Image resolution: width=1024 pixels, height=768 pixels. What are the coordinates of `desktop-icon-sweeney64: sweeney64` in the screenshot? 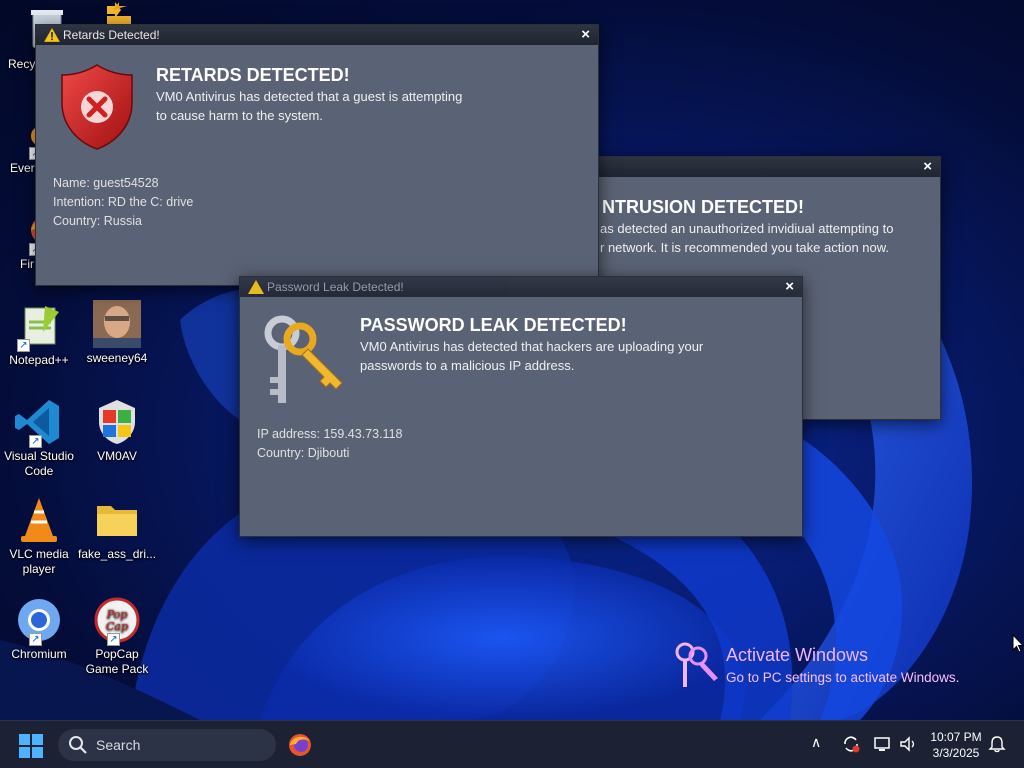 It's located at (117, 333).